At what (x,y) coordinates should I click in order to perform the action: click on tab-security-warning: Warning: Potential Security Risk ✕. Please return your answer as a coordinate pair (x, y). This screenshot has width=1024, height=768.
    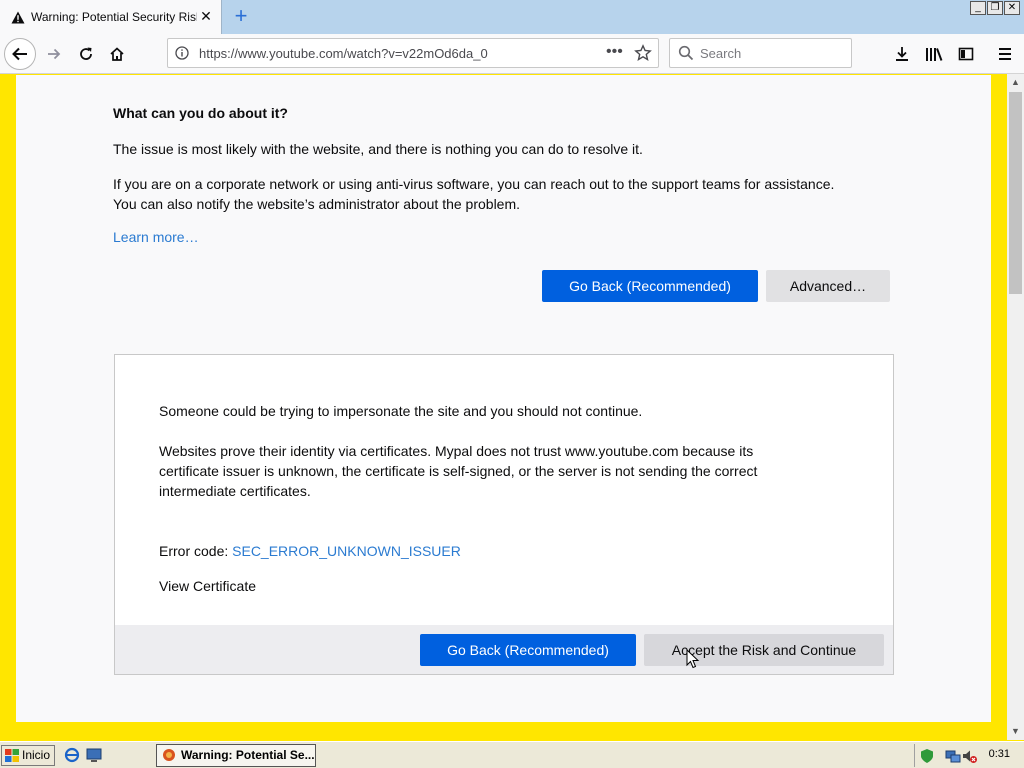
    Looking at the image, I should click on (111, 17).